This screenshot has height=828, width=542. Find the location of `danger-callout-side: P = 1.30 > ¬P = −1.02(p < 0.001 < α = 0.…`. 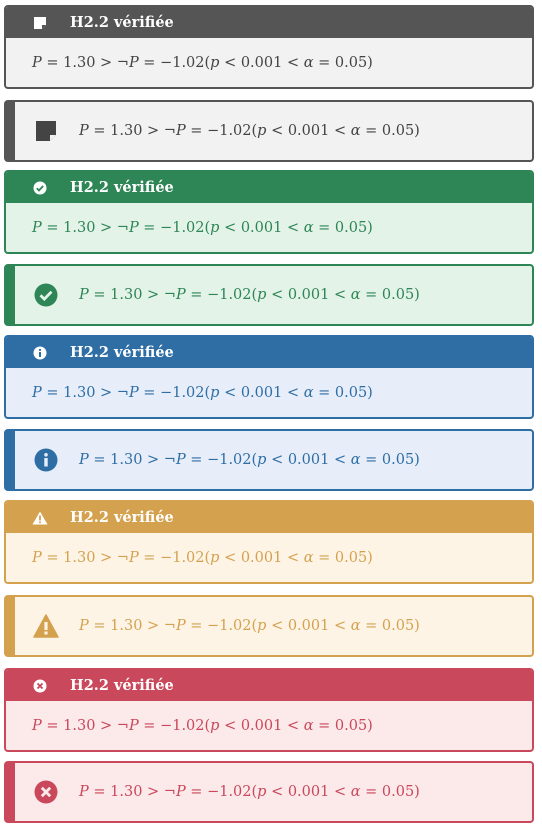

danger-callout-side: P = 1.30 > ¬P = −1.02(p < 0.001 < α = 0.… is located at coordinates (269, 792).